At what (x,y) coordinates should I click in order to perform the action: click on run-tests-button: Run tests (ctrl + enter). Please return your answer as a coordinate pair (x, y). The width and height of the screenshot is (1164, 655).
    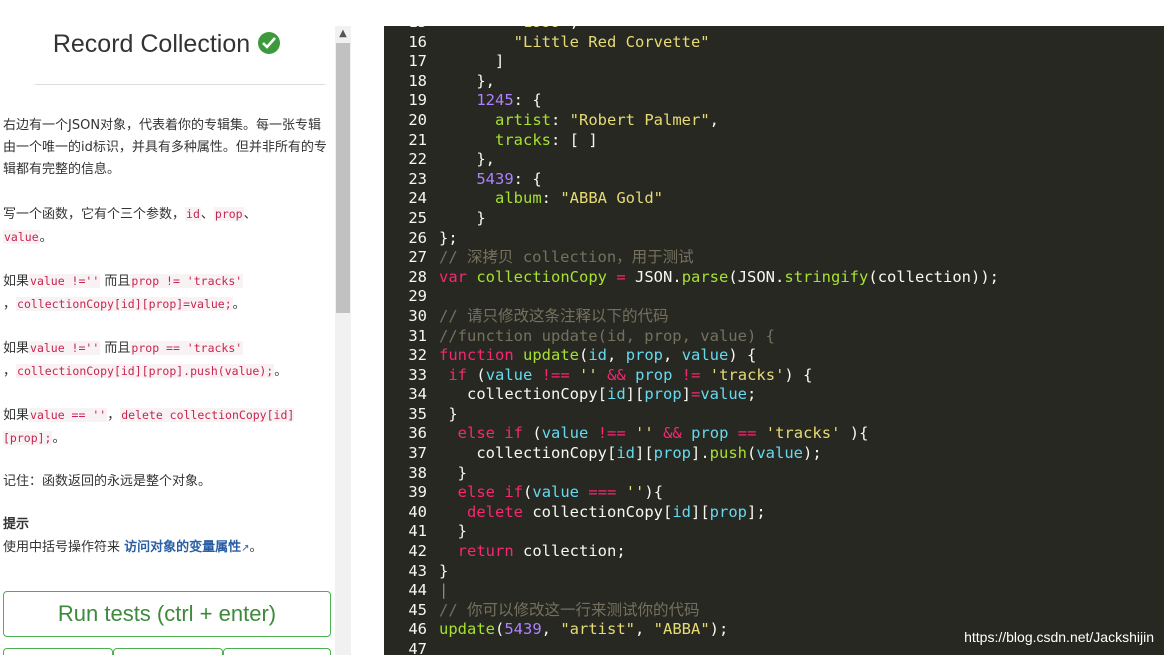
    Looking at the image, I should click on (167, 614).